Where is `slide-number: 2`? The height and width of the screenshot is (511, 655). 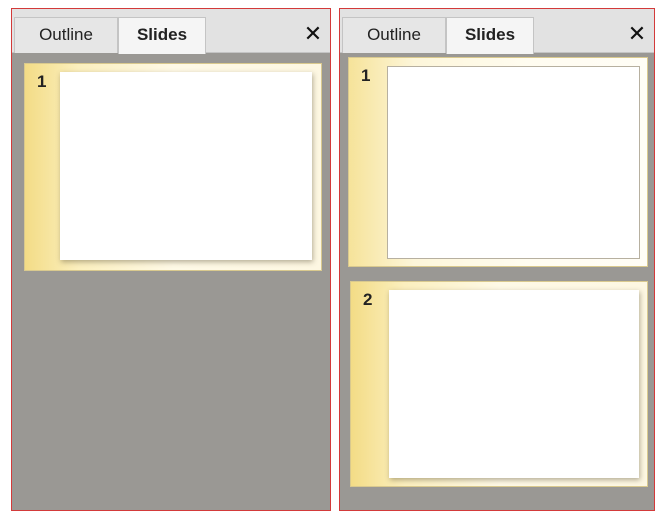
slide-number: 2 is located at coordinates (368, 299).